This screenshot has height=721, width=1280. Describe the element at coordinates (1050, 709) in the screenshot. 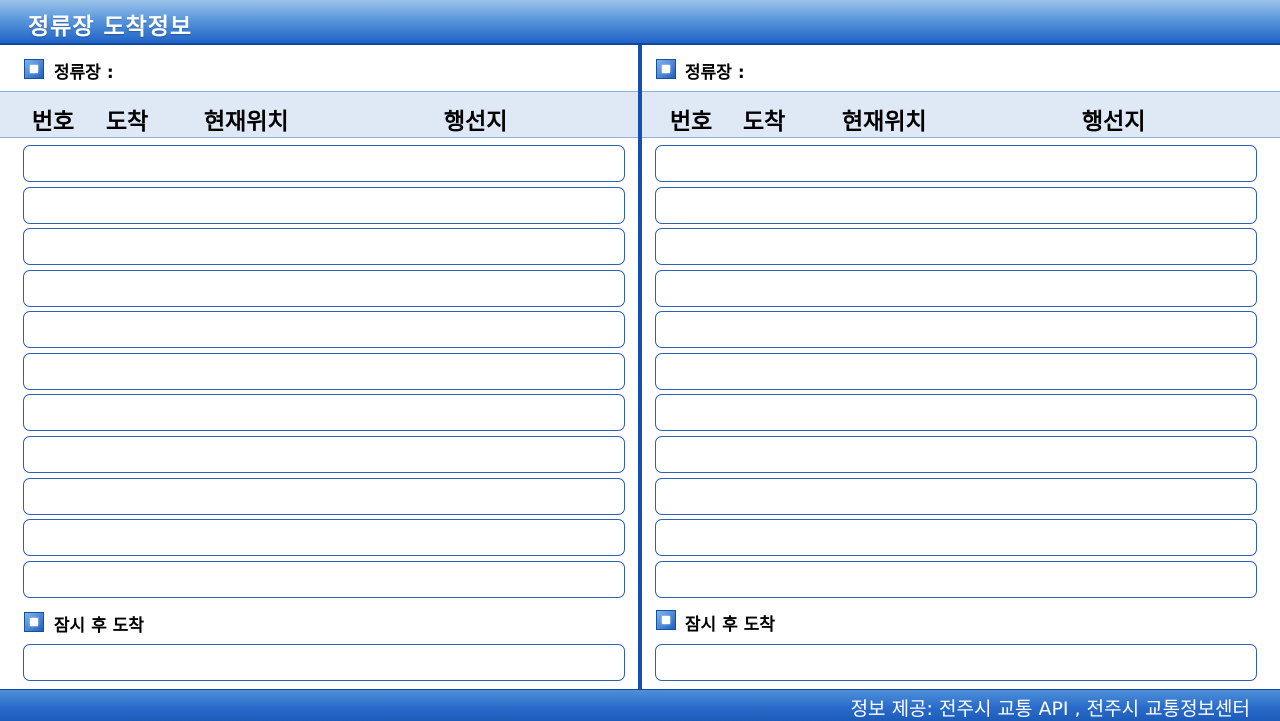

I see `data-source-credit: 정보 제공: 전주시 교통 API , 전주시 교통정보센터` at that location.